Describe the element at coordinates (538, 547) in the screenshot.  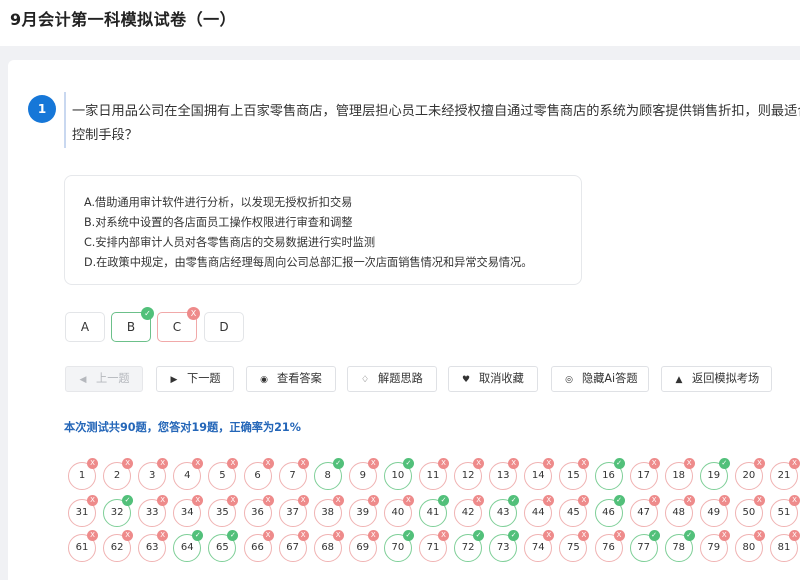
I see `question-grid-number: 74` at that location.